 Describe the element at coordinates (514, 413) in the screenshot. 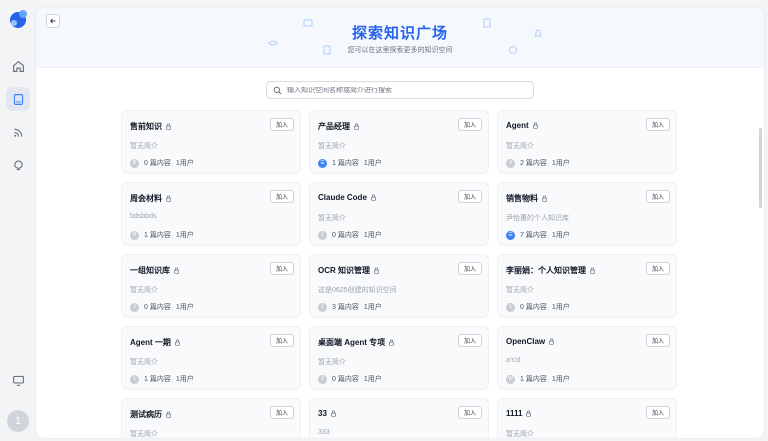

I see `space-name: 1111` at that location.